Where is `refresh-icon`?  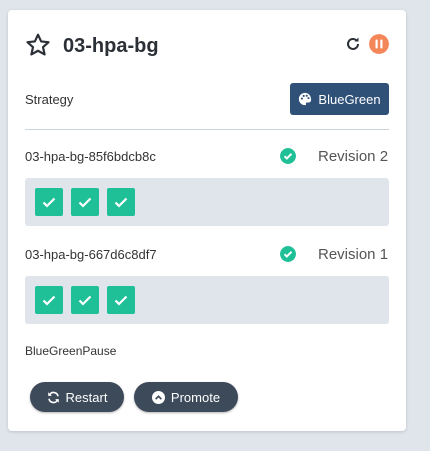
refresh-icon is located at coordinates (353, 44).